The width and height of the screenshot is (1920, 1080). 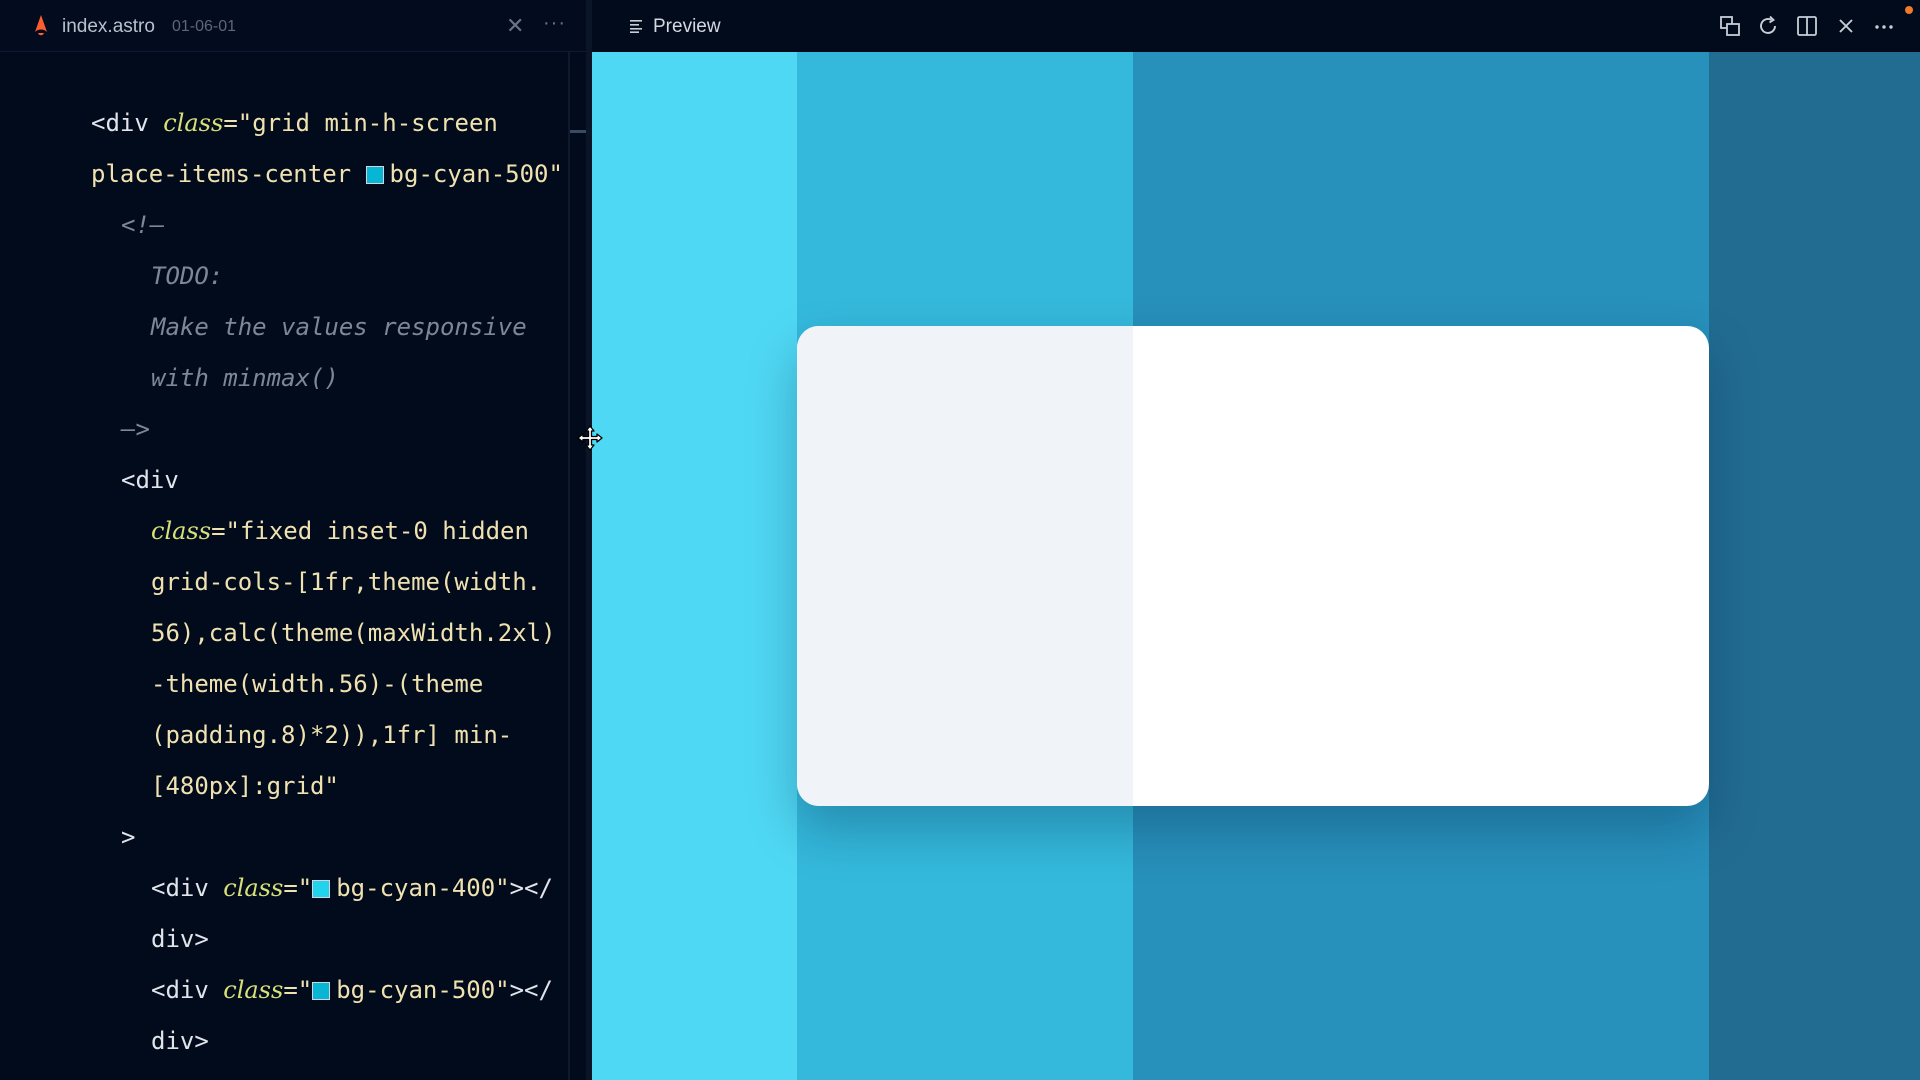 I want to click on code-line: place-items-center bg-cyan-500", so click(x=327, y=174).